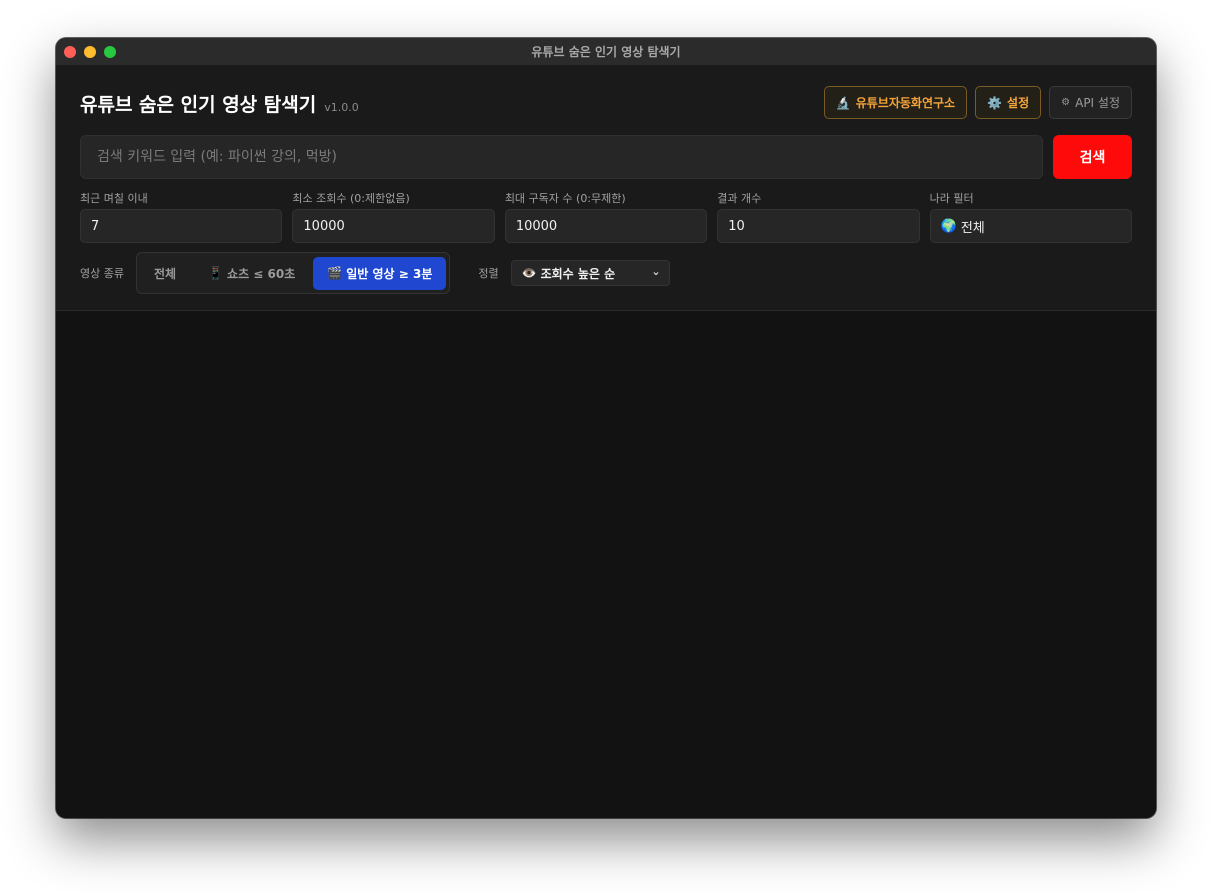  What do you see at coordinates (389, 273) in the screenshot?
I see `video-type-regular-label: 일반 영상 ≥ 3분` at bounding box center [389, 273].